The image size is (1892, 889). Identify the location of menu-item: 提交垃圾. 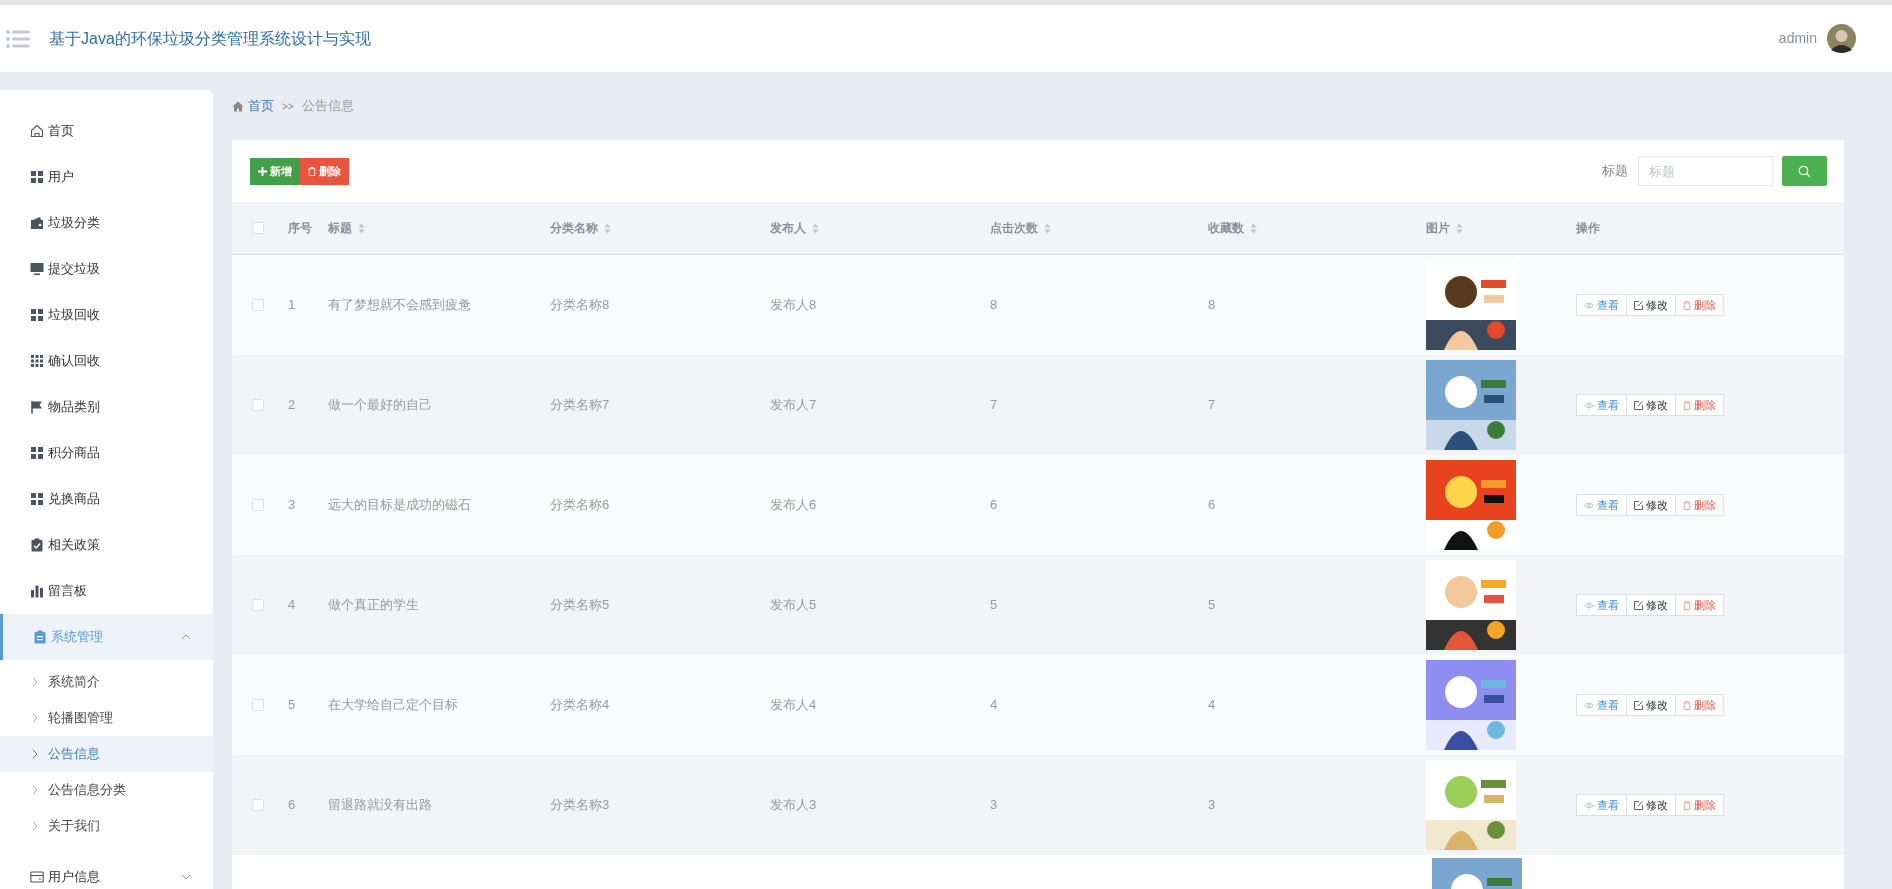
(106, 269).